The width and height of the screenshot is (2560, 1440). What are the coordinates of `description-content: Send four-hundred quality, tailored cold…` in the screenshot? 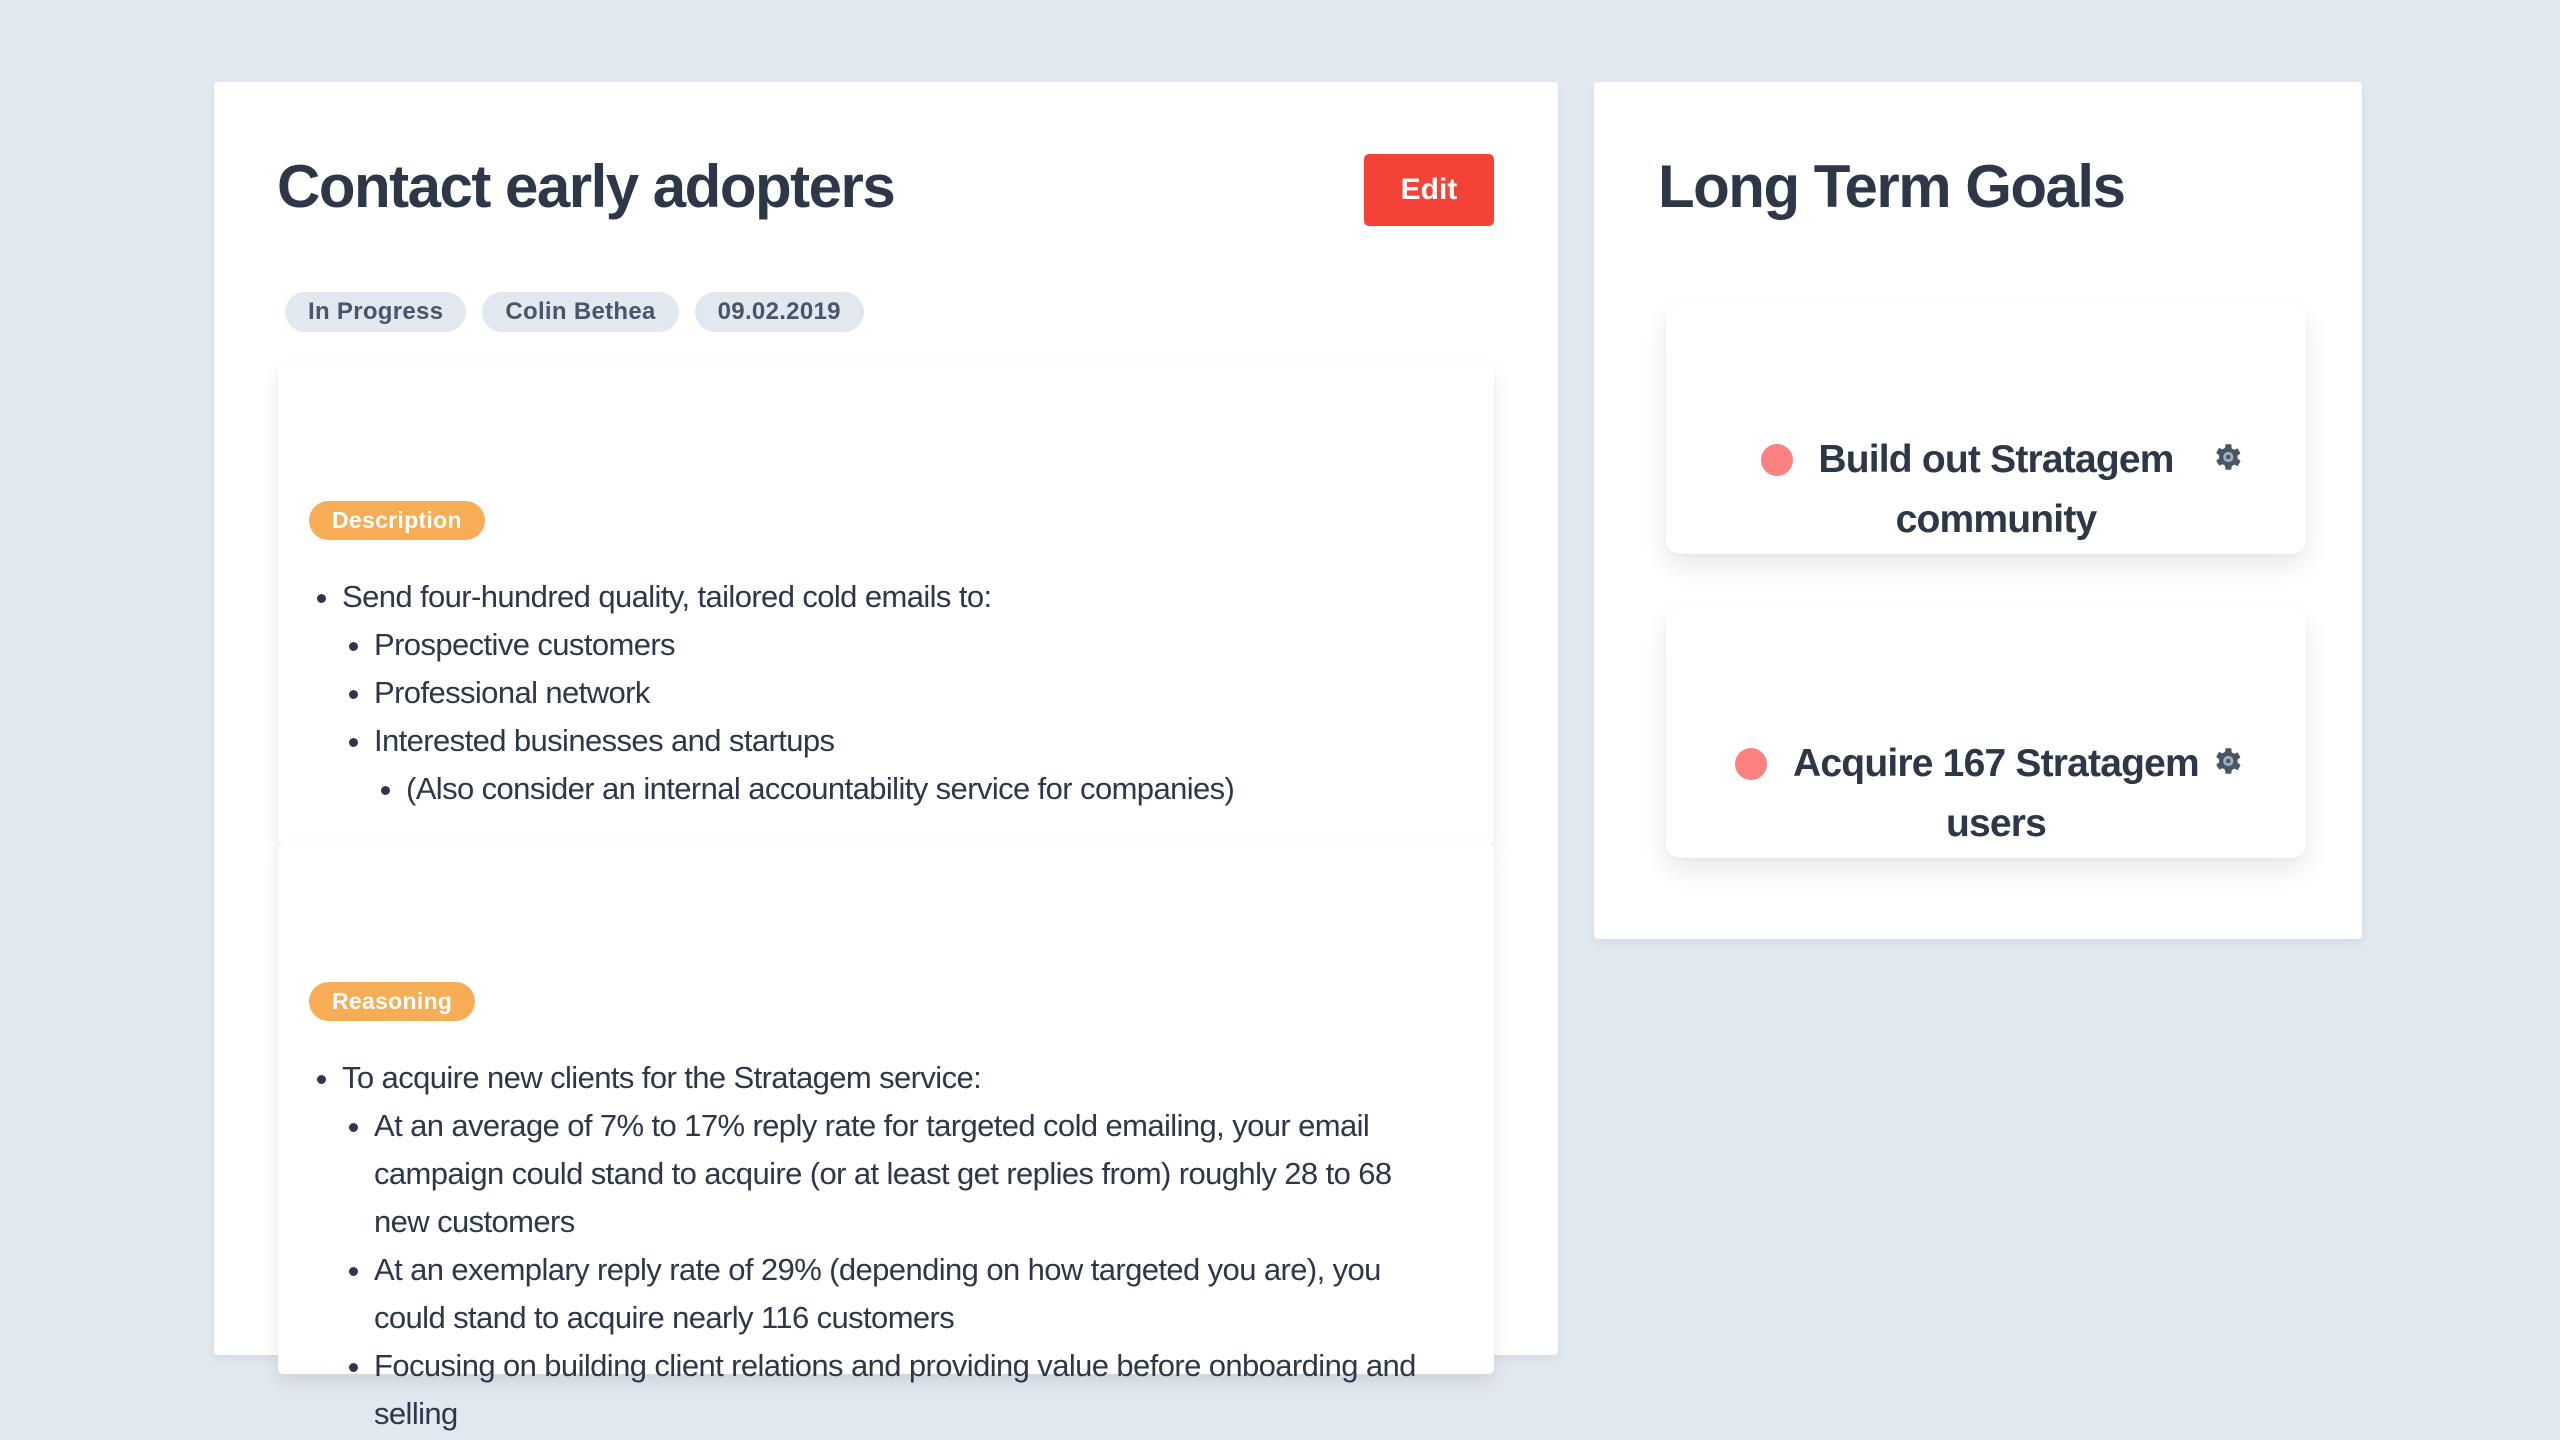 It's located at (866, 693).